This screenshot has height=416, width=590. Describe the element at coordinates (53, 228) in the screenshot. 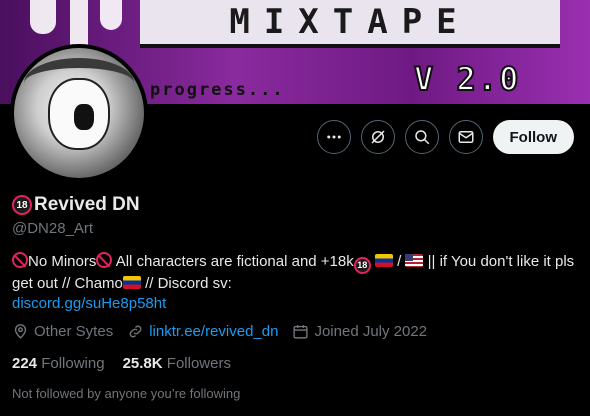

I see `user-handle: @DN28_Art` at that location.